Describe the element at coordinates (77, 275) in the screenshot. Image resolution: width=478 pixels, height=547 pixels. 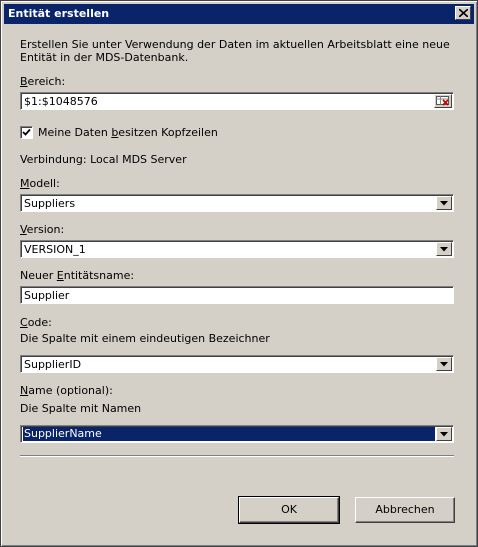
I see `entity-name-label: Neuer Entitätsname:` at that location.